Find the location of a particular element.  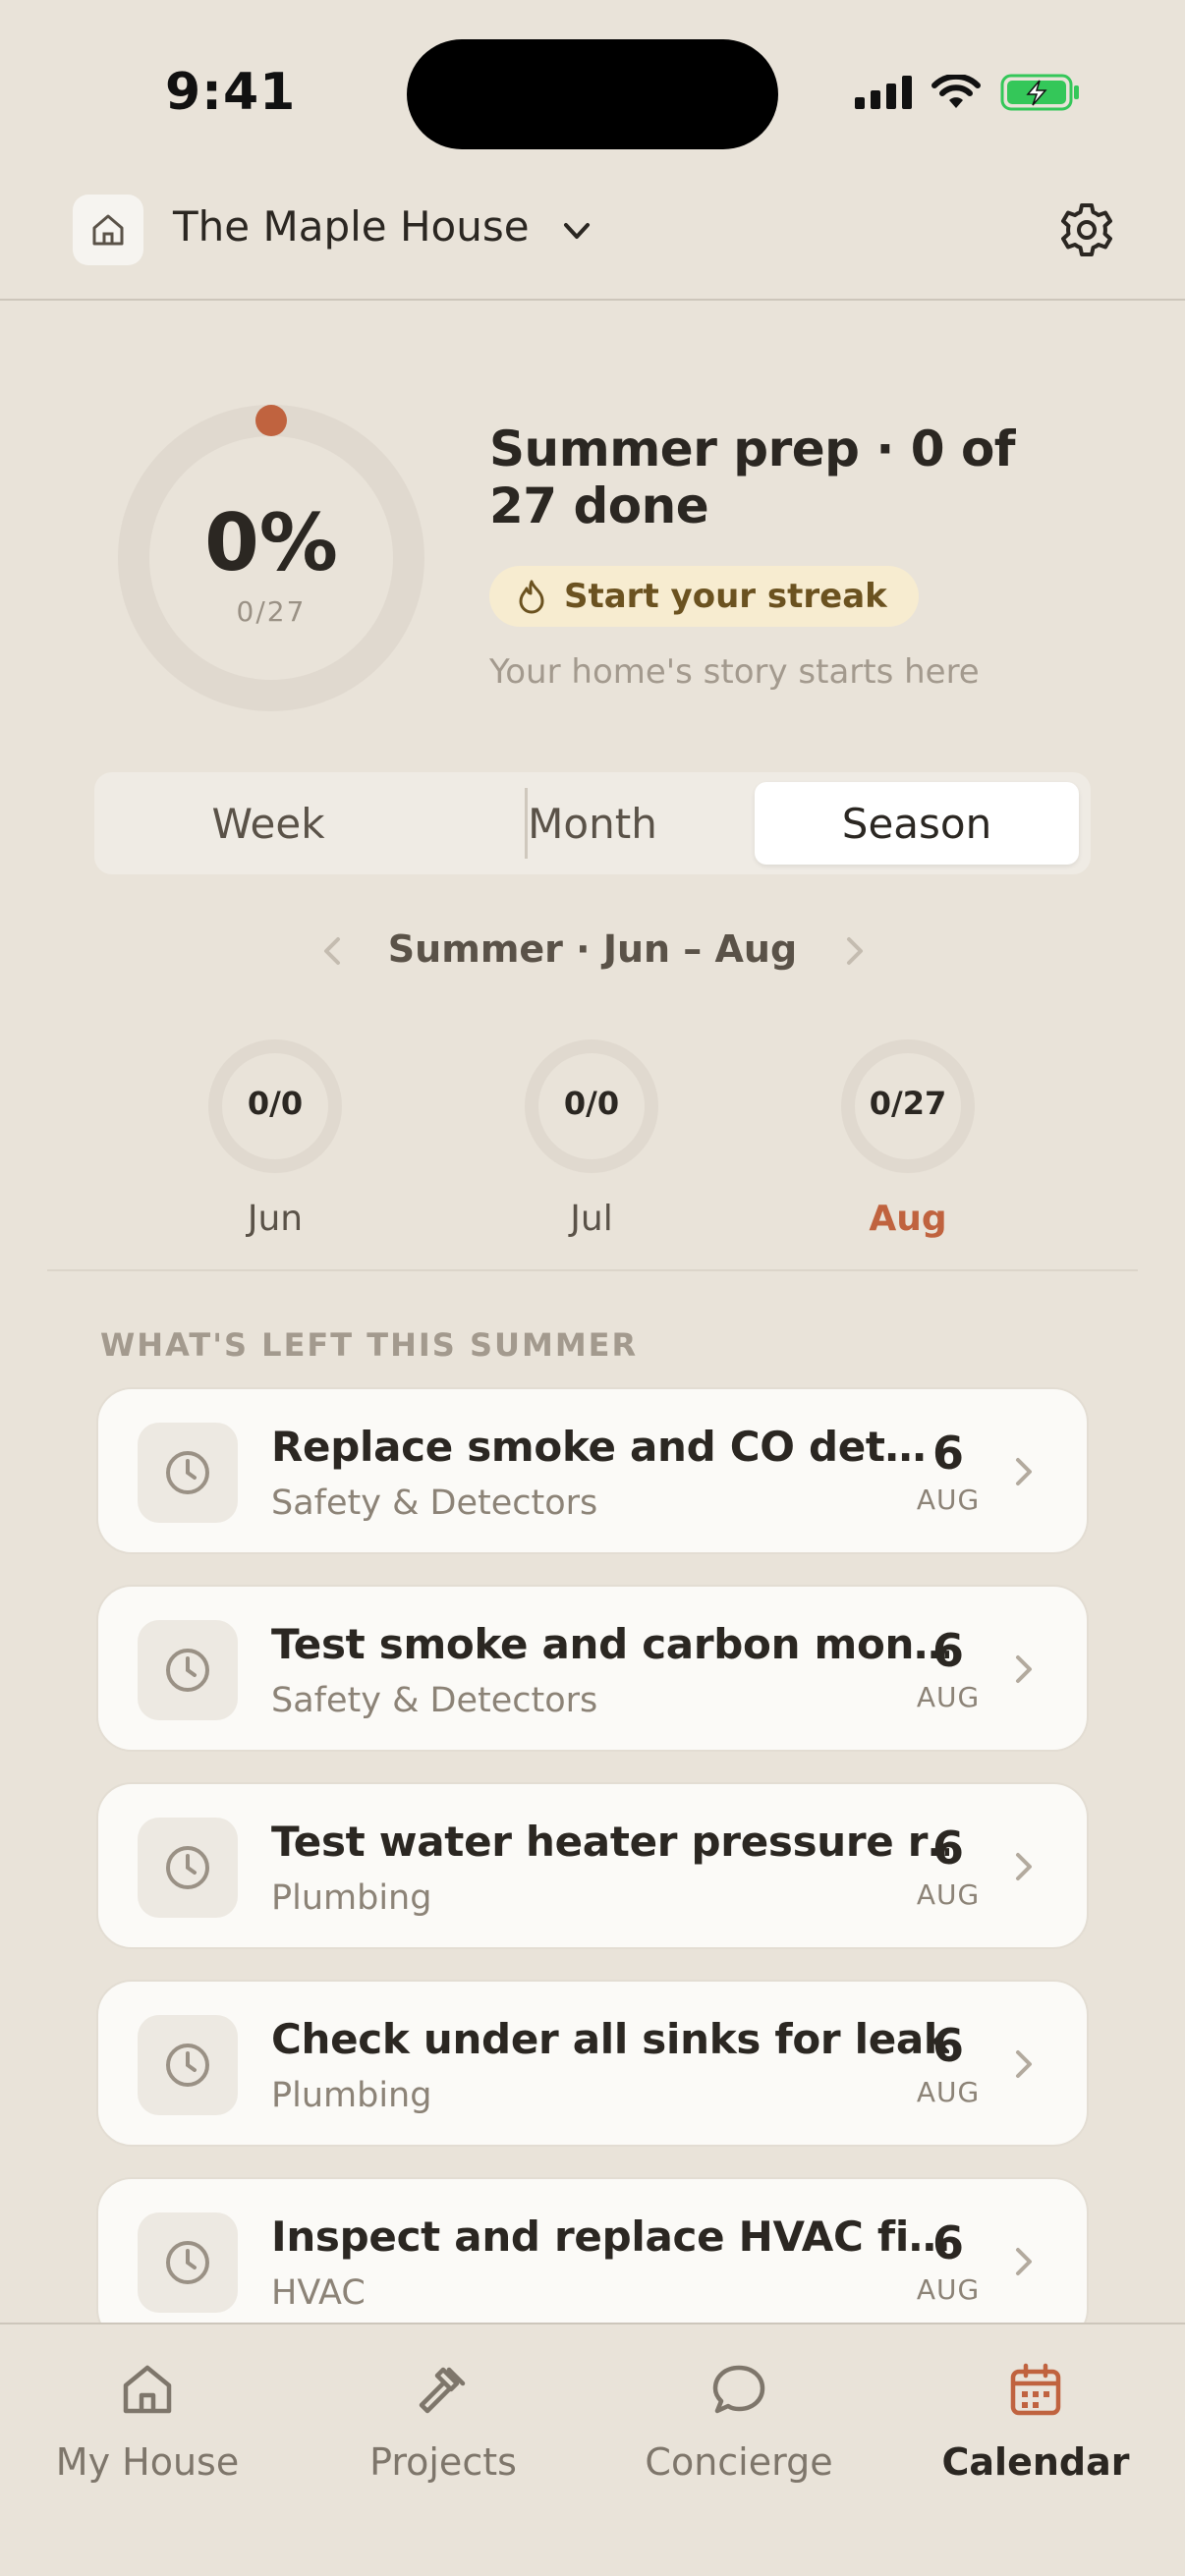

calendar-icon is located at coordinates (1035, 2389).